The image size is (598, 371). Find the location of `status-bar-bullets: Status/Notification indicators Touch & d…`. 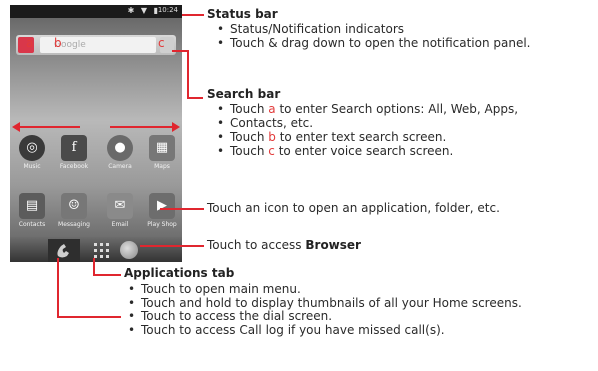

status-bar-bullets: Status/Notification indicators Touch & d… is located at coordinates (372, 36).